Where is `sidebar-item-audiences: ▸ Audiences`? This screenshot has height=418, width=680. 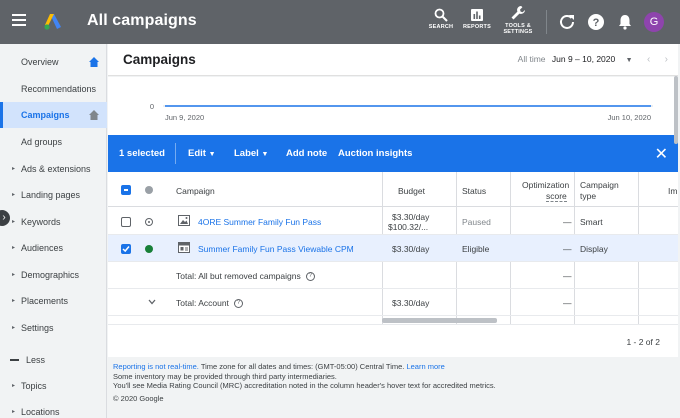 sidebar-item-audiences: ▸ Audiences is located at coordinates (53, 248).